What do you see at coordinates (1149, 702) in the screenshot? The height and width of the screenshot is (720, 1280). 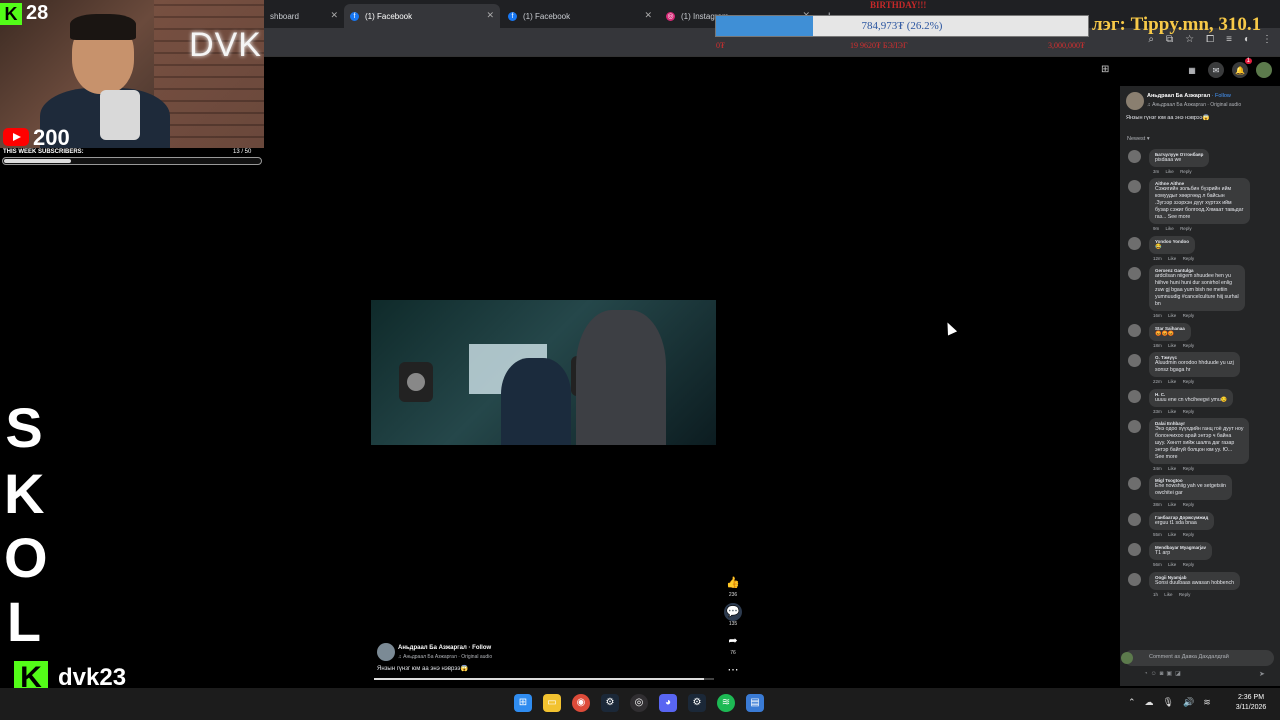 I see `network-icon: ☁` at bounding box center [1149, 702].